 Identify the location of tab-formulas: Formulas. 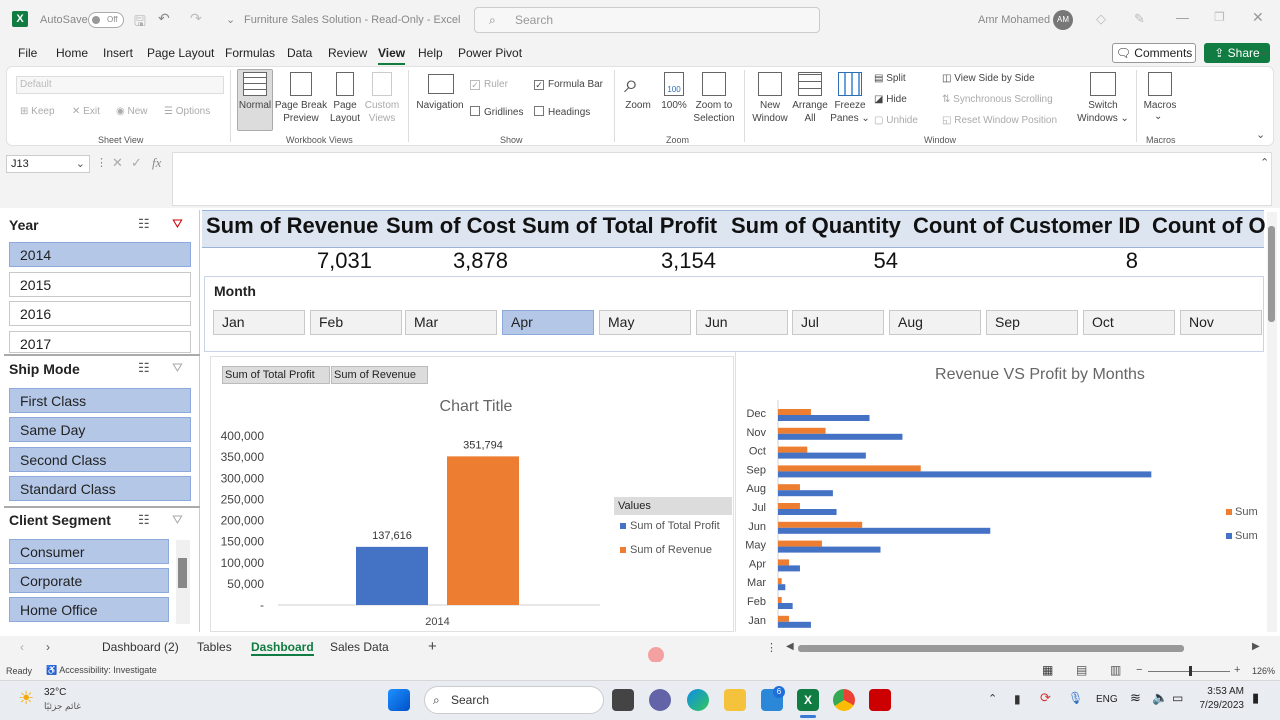
(250, 53).